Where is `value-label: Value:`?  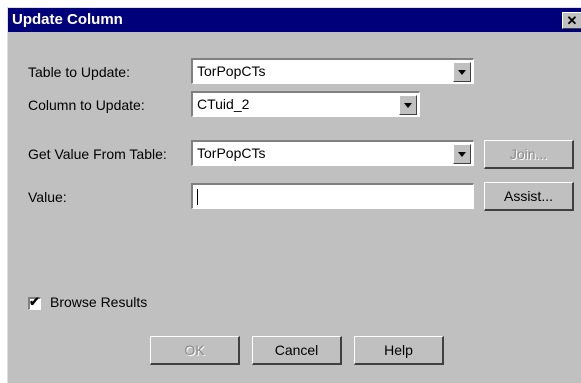 value-label: Value: is located at coordinates (47, 197).